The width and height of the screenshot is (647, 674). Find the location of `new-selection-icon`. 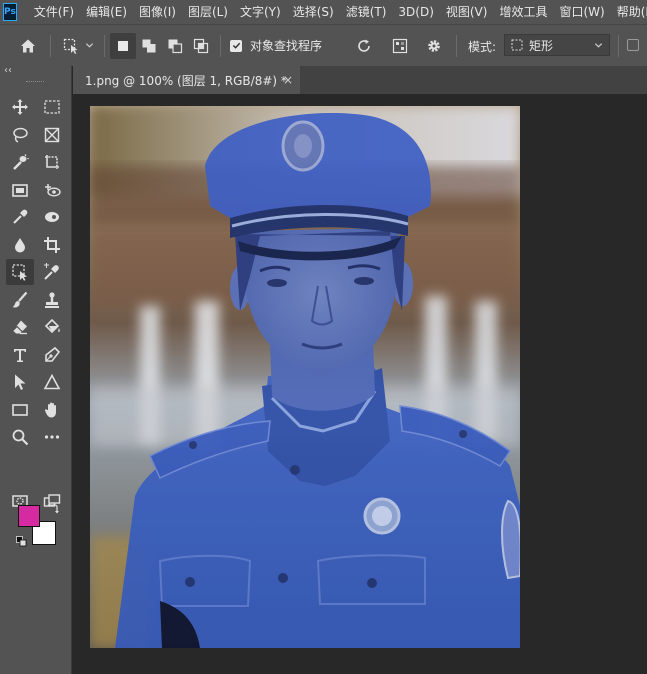

new-selection-icon is located at coordinates (123, 46).